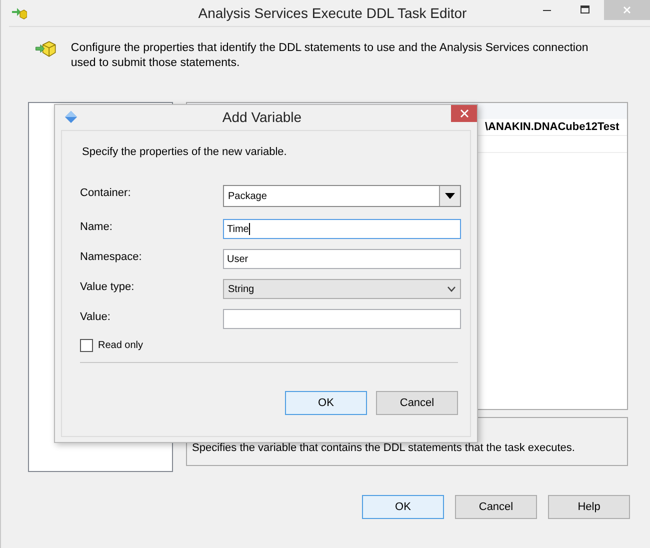 The height and width of the screenshot is (548, 650). I want to click on field-label: Value type:, so click(108, 286).